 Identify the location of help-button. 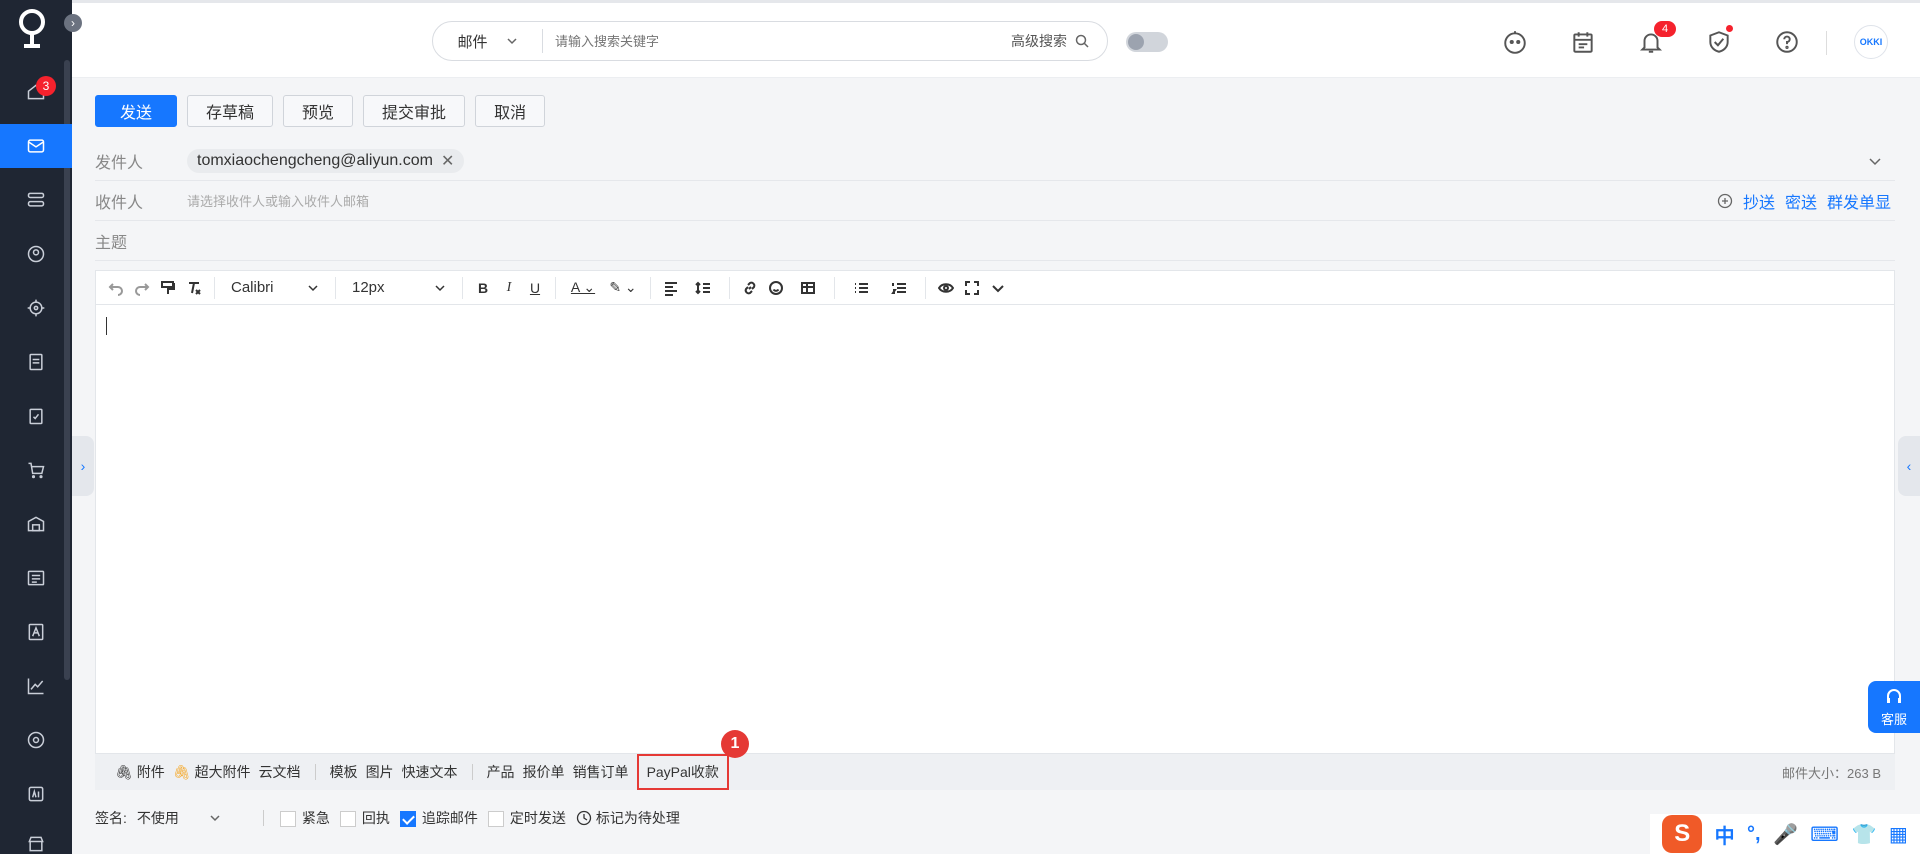
(1787, 42).